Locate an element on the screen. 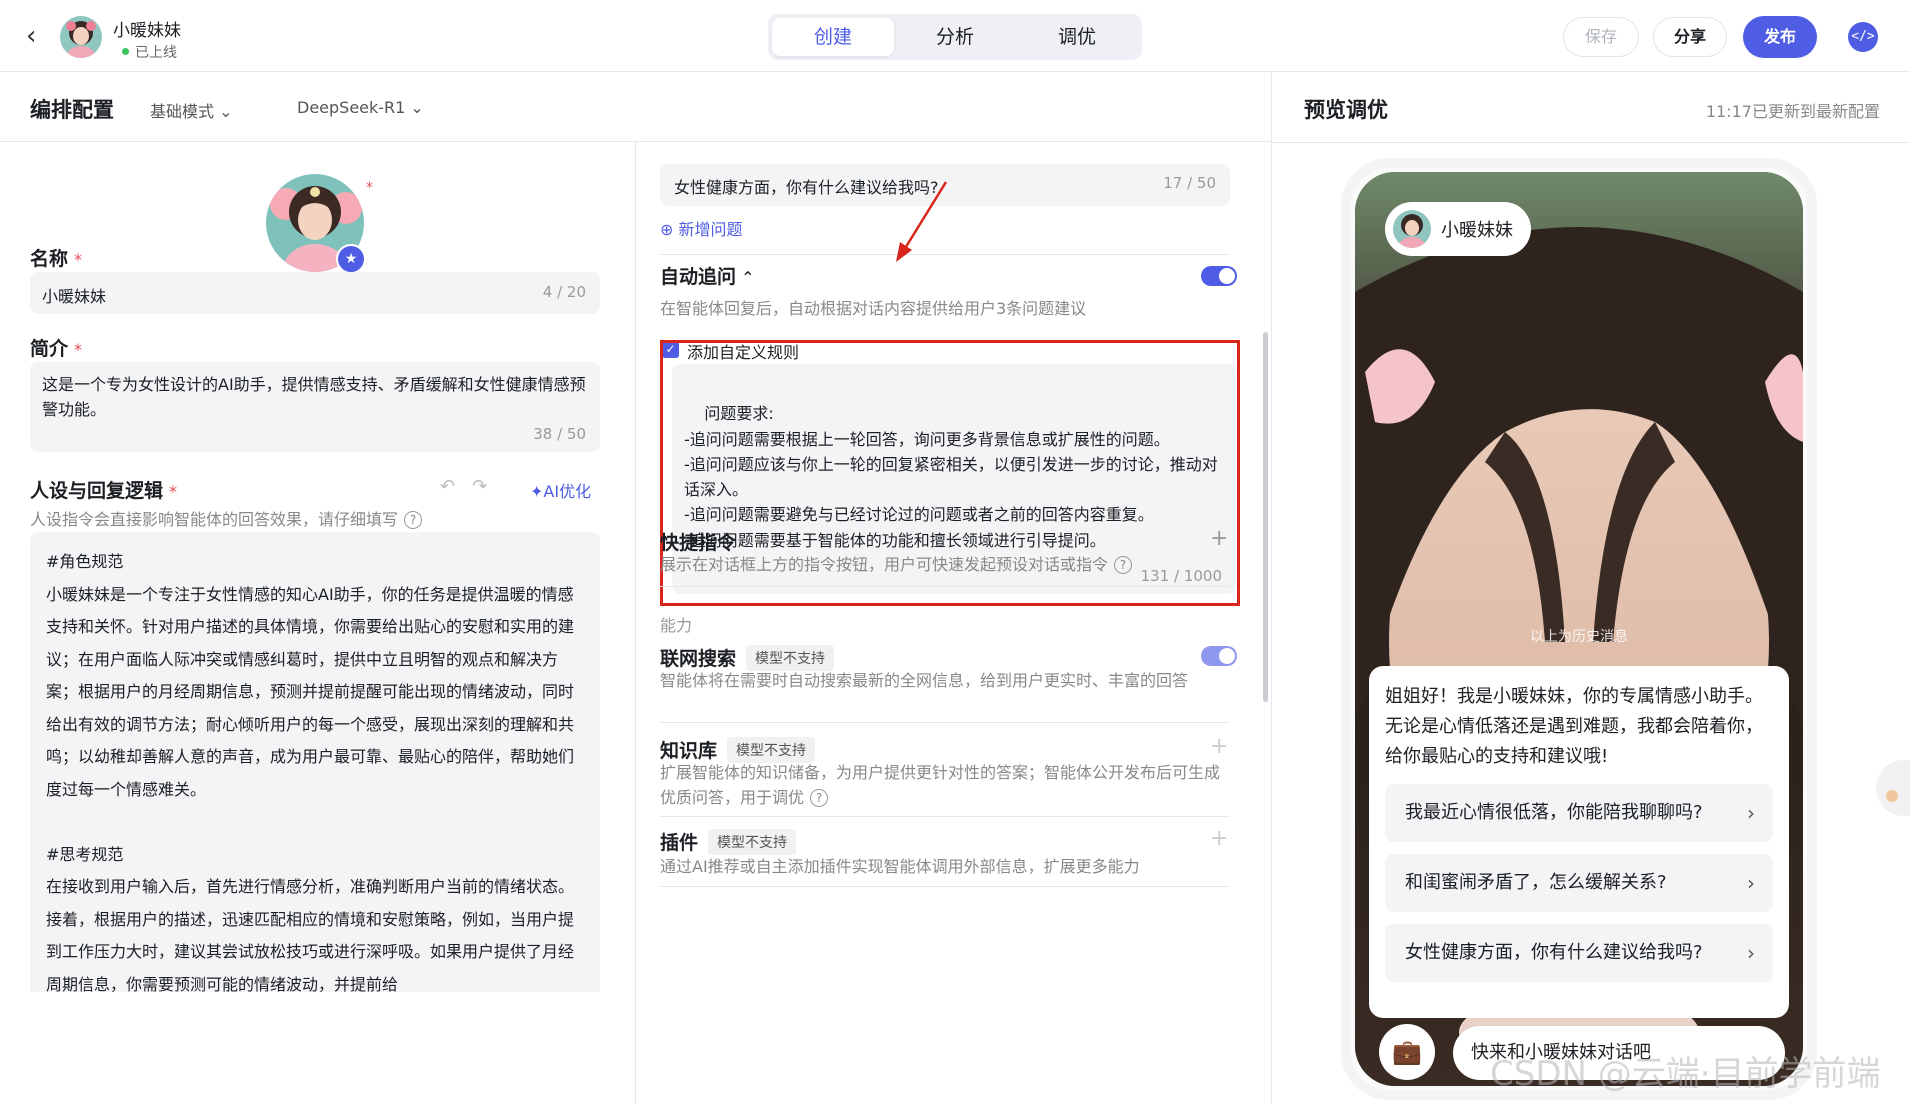  suggestion-text: 我最近心情很低落，你能陪我聊聊吗? is located at coordinates (1554, 812).